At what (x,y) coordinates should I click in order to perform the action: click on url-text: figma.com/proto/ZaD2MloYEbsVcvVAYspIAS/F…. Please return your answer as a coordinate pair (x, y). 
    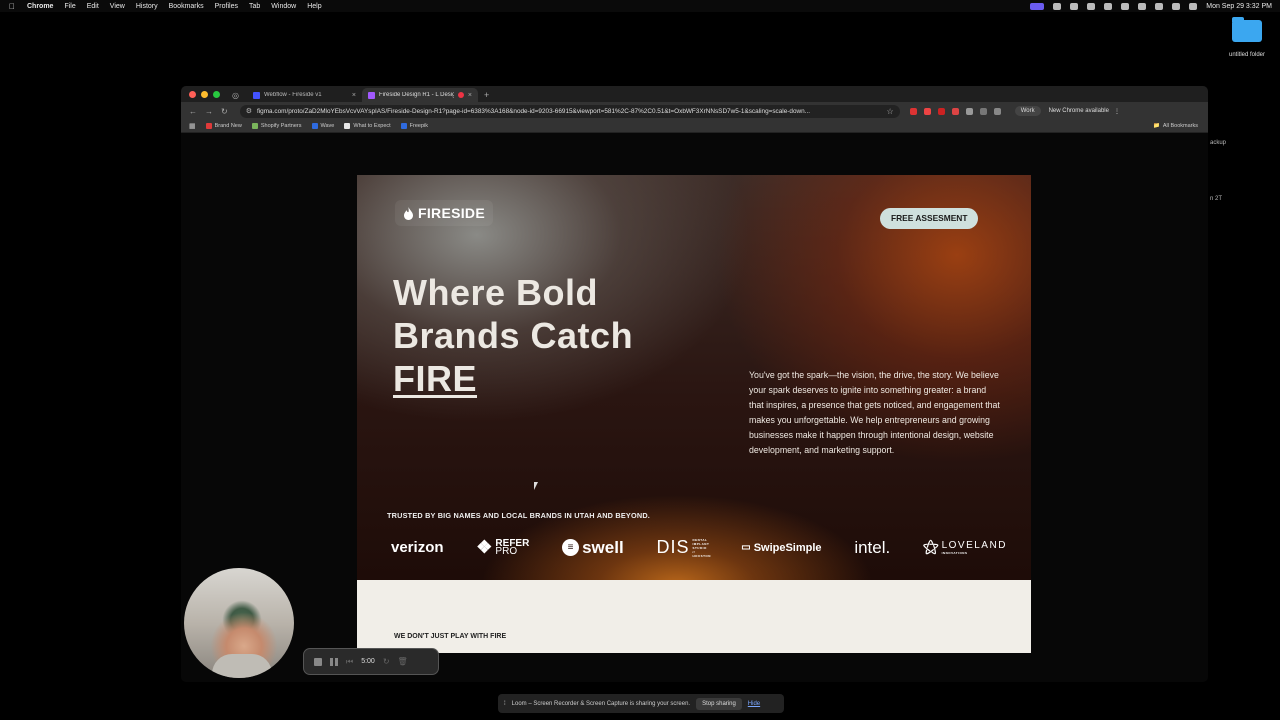
    Looking at the image, I should click on (569, 111).